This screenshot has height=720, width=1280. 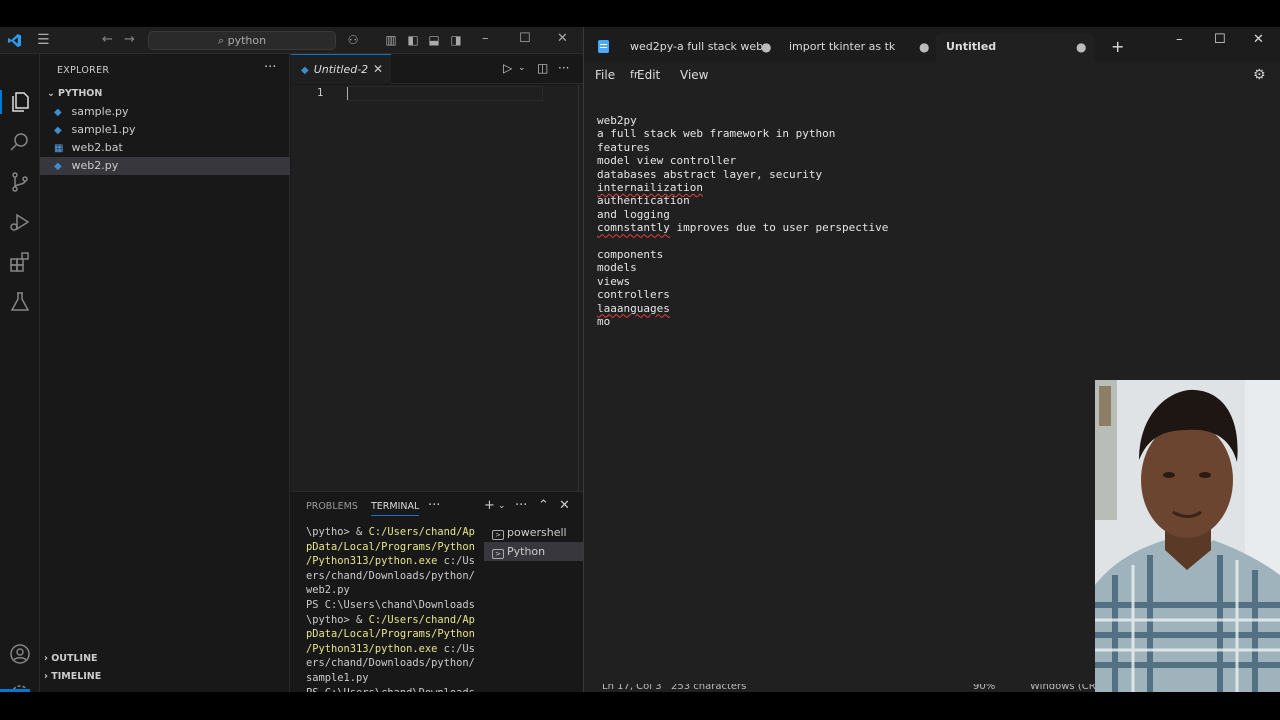 What do you see at coordinates (43, 40) in the screenshot?
I see `hamburger-menu-icon: ☰` at bounding box center [43, 40].